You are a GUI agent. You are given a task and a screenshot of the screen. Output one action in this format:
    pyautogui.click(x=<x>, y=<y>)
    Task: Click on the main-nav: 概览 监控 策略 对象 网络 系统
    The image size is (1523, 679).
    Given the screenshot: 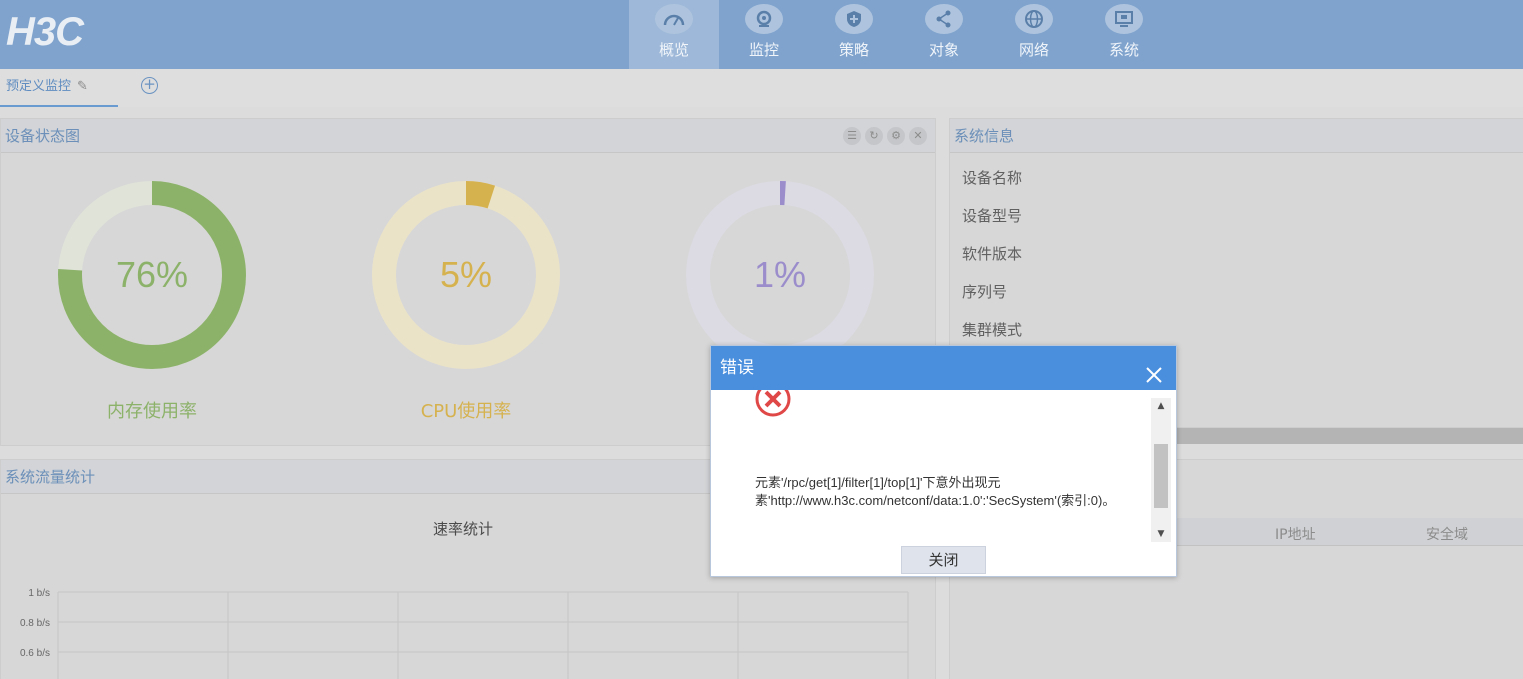 What is the action you would take?
    pyautogui.click(x=899, y=34)
    